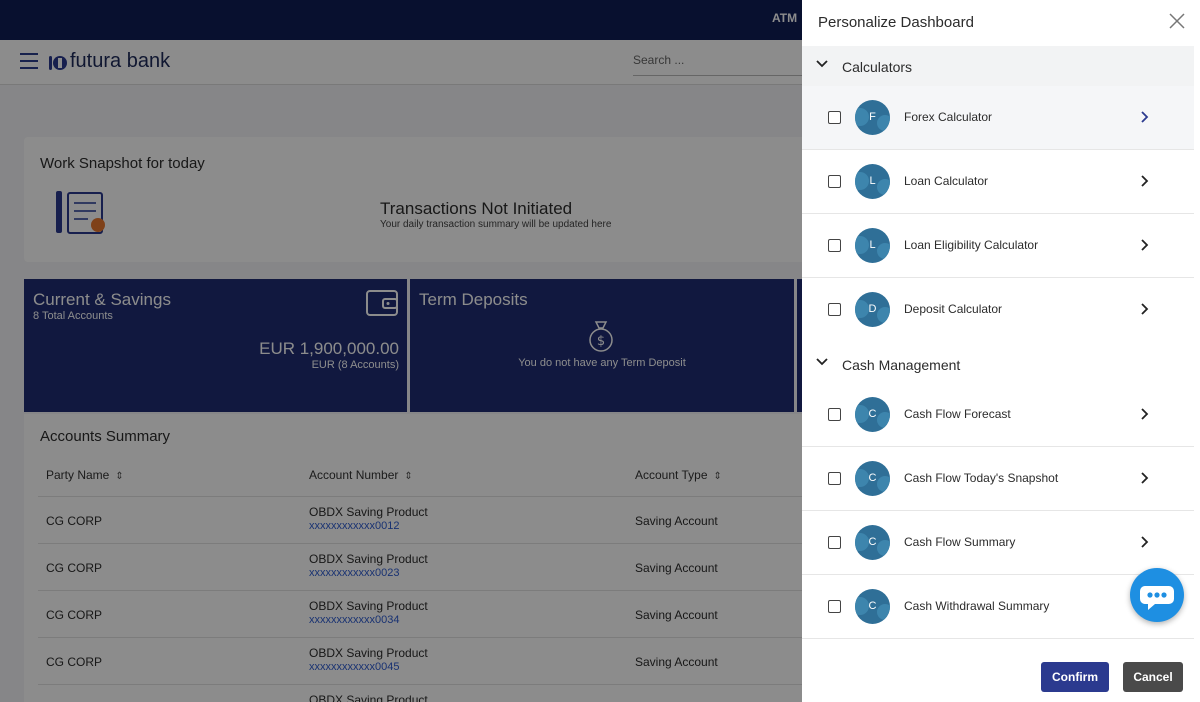  I want to click on widget-item-loan-eligibility-calculator: L Loan Eligibility Calculator, so click(998, 246).